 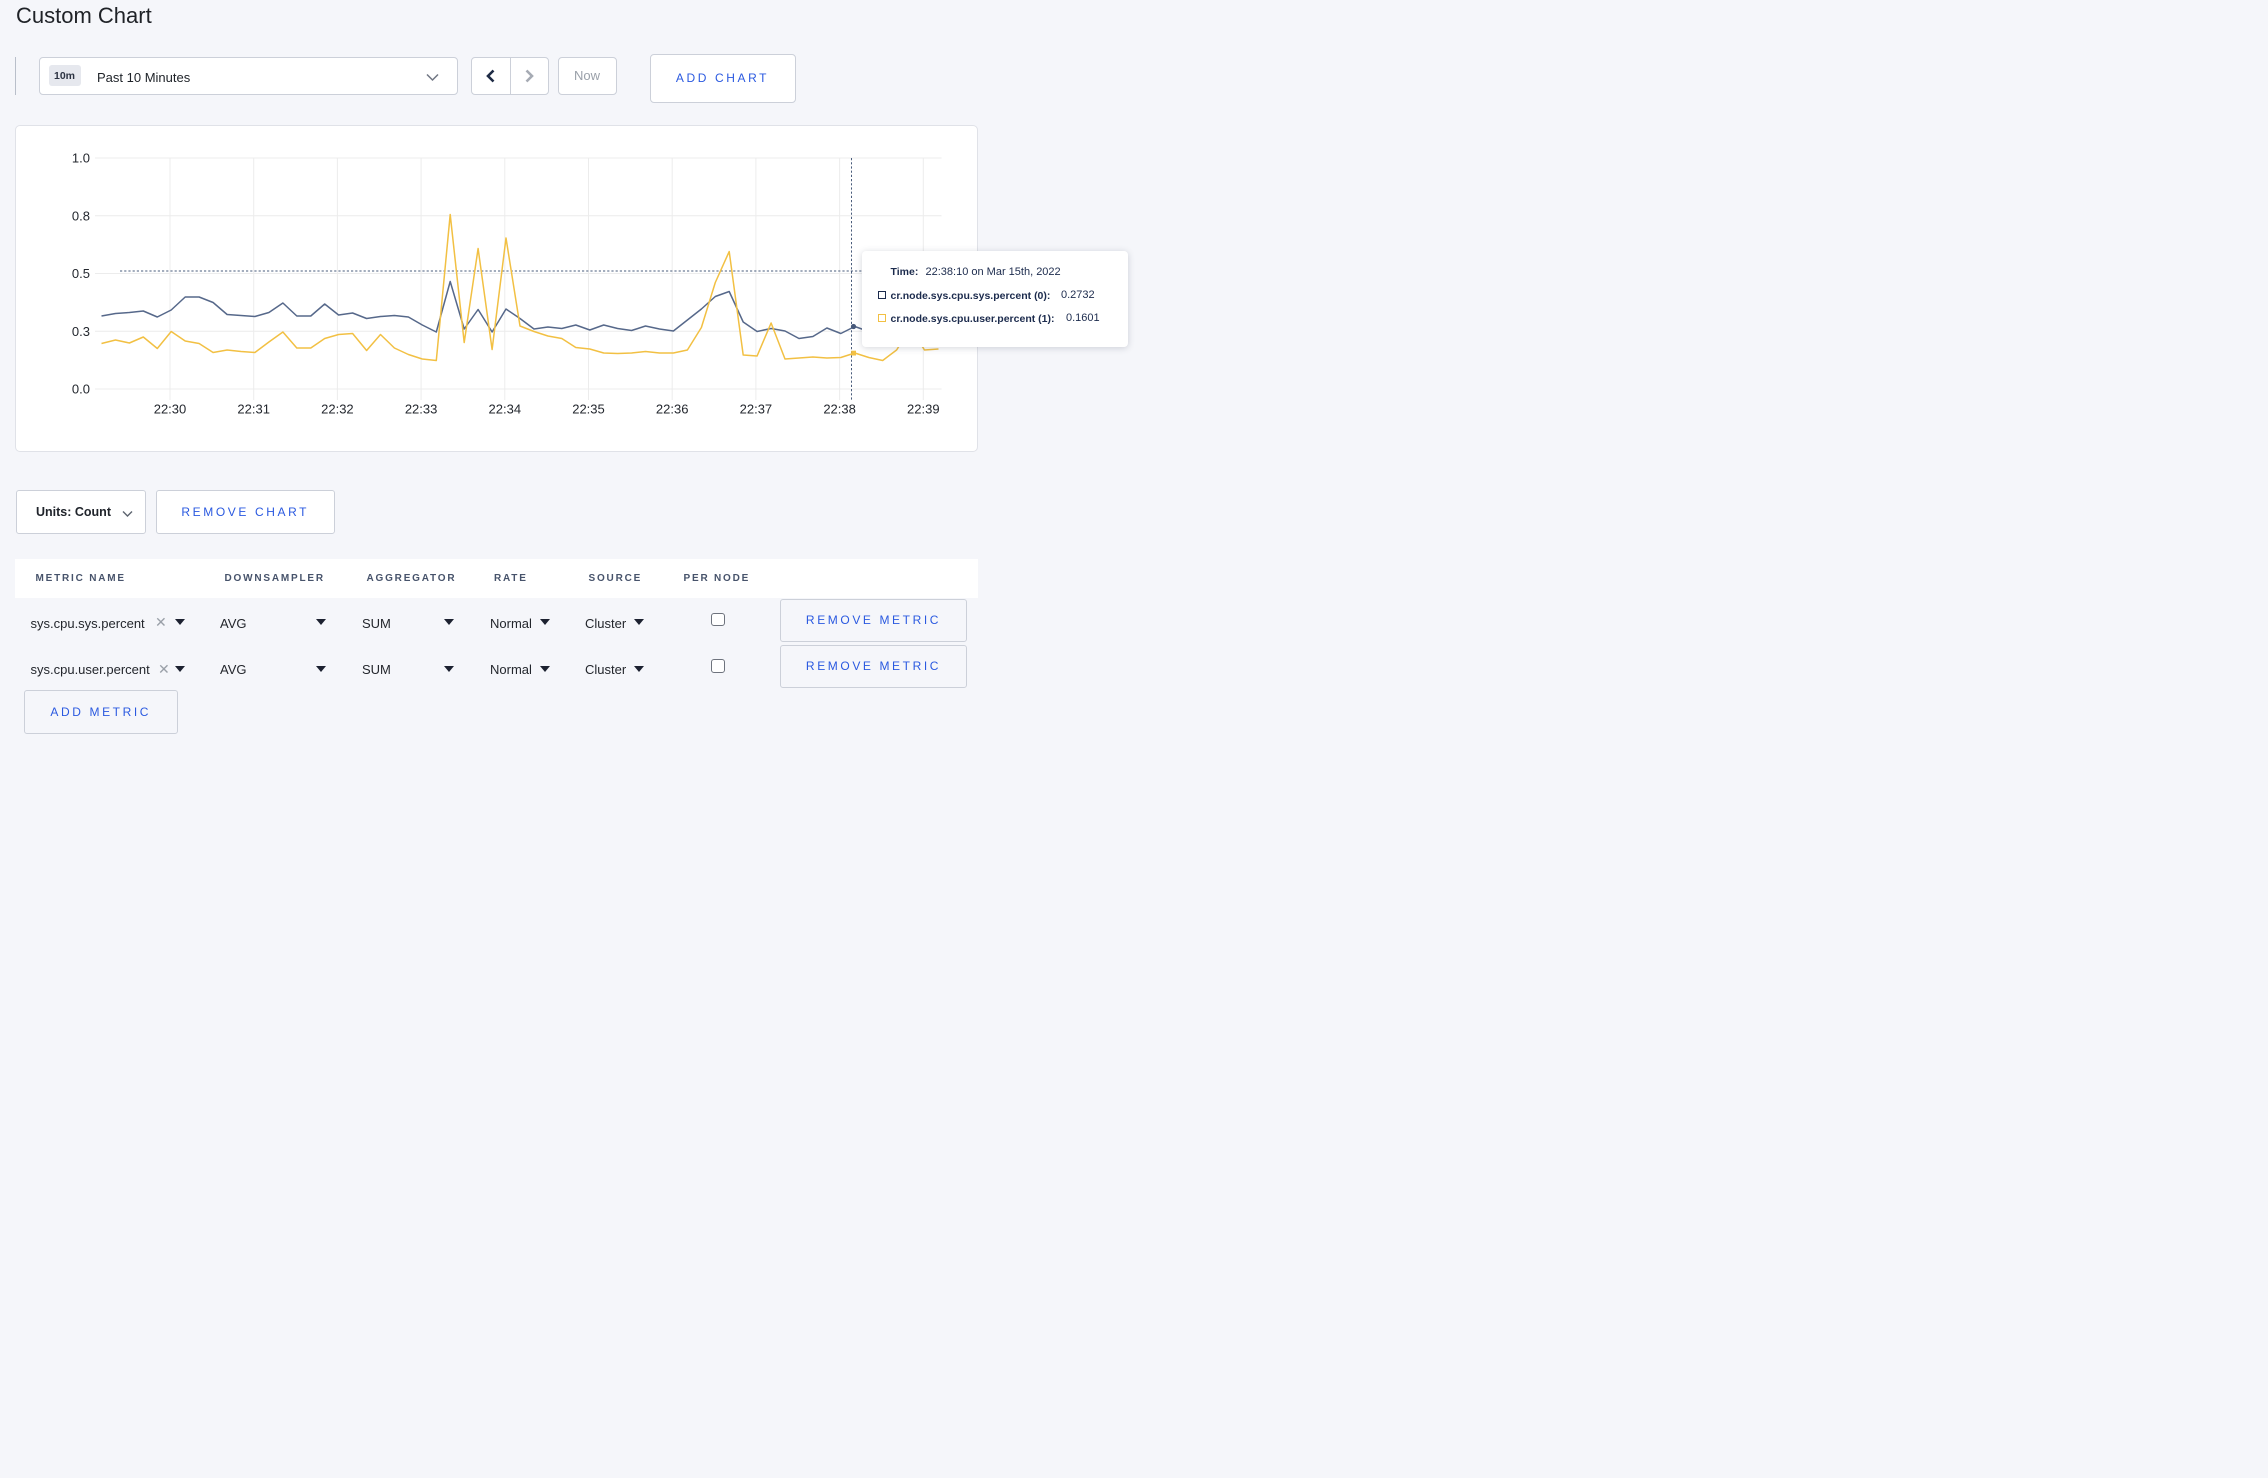 What do you see at coordinates (588, 409) in the screenshot?
I see `svg-text: 22:35` at bounding box center [588, 409].